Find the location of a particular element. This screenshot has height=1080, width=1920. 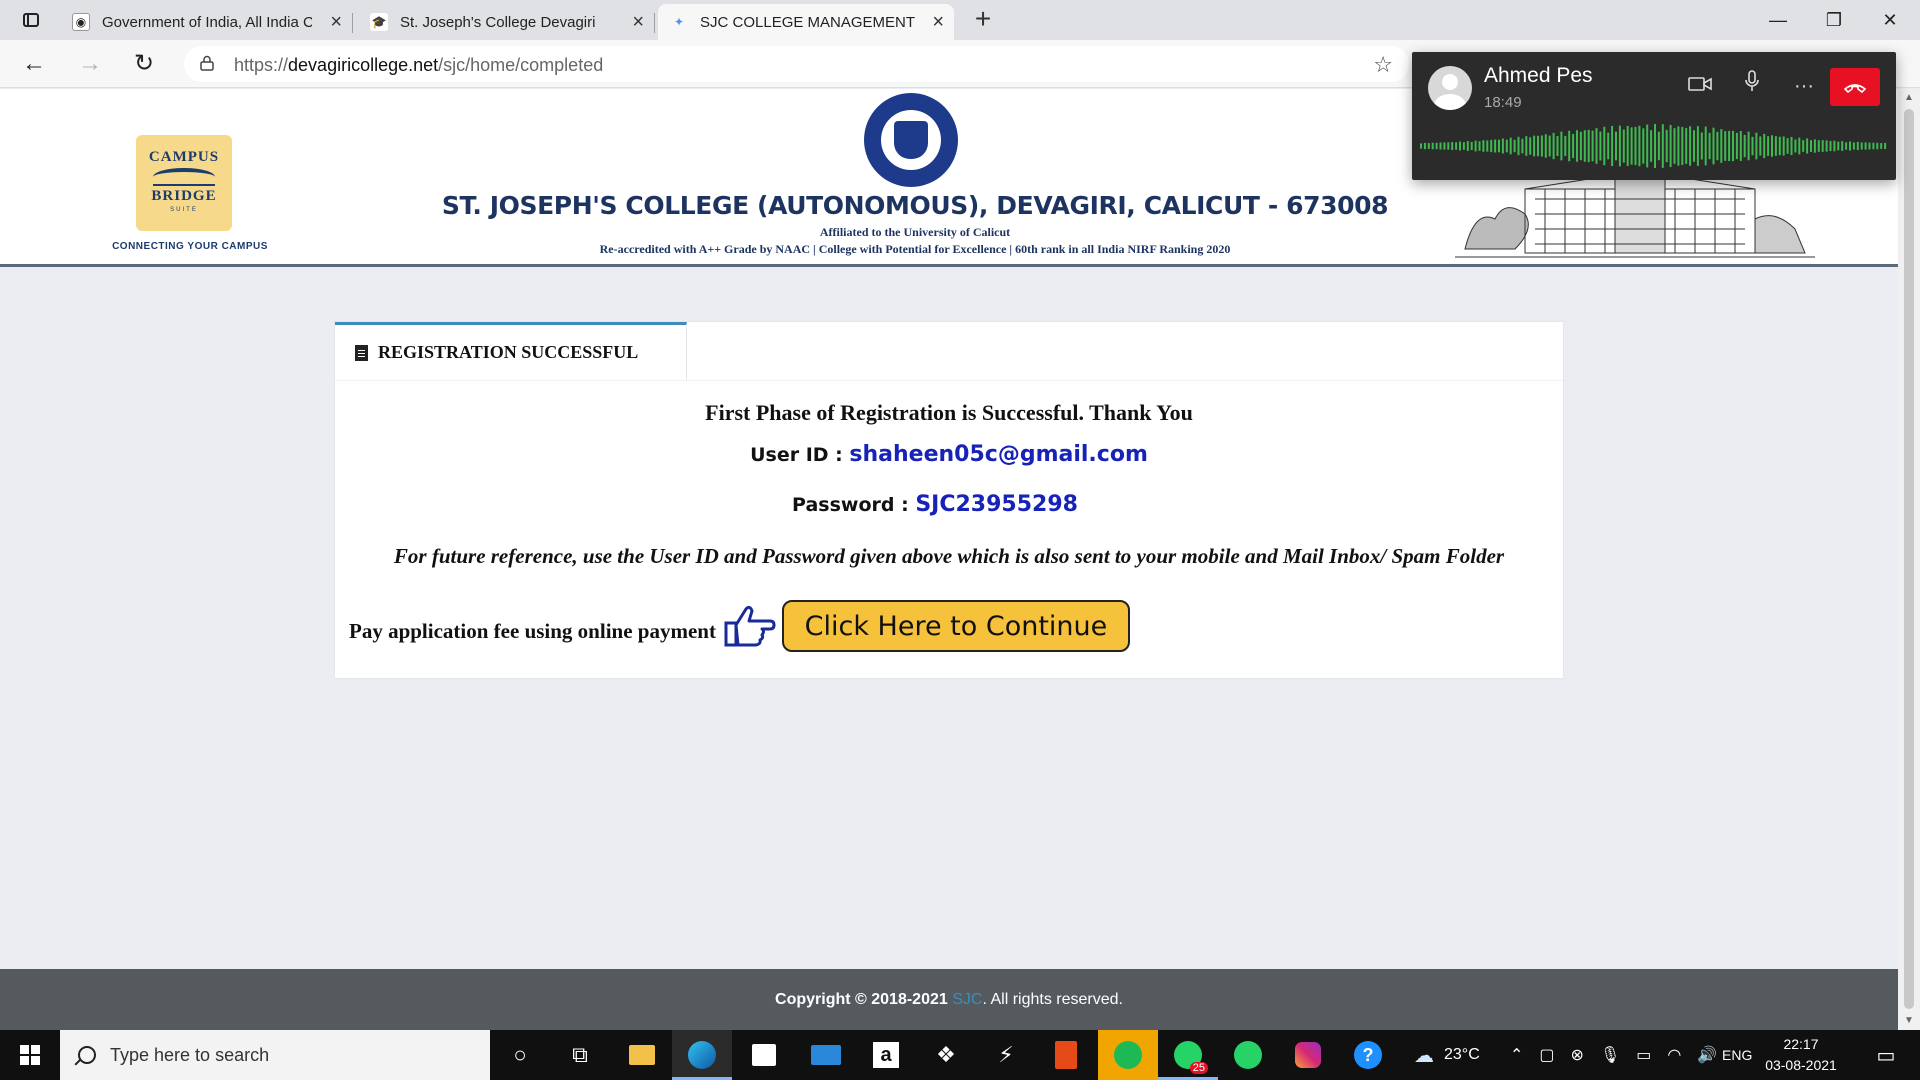

tab-title: Government of India, All India Co is located at coordinates (207, 22).